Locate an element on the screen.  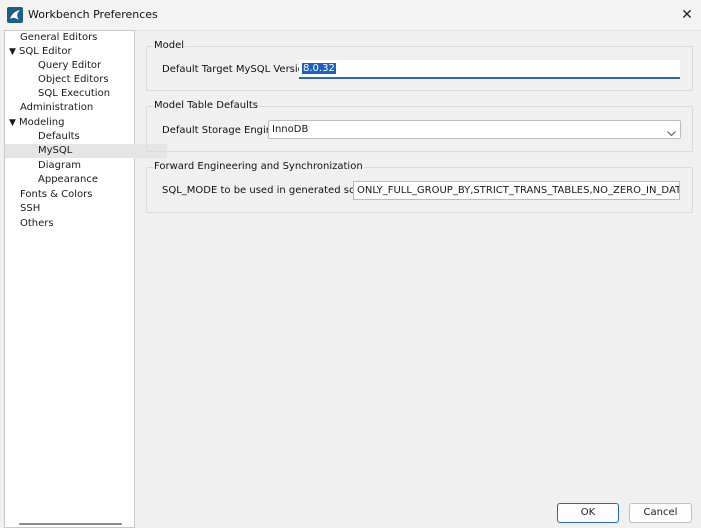
tree-item-sql-editor: ▼ SQL Editor is located at coordinates (71, 52).